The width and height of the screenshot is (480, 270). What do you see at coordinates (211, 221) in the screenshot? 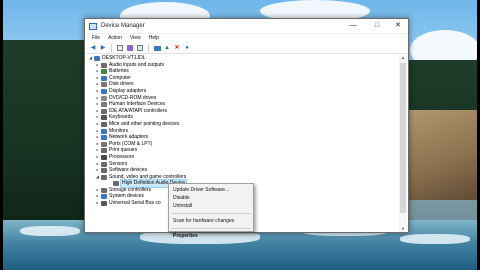
I see `context-menu-item-scan-for-hardware-changes: Scan for hardware changes` at bounding box center [211, 221].